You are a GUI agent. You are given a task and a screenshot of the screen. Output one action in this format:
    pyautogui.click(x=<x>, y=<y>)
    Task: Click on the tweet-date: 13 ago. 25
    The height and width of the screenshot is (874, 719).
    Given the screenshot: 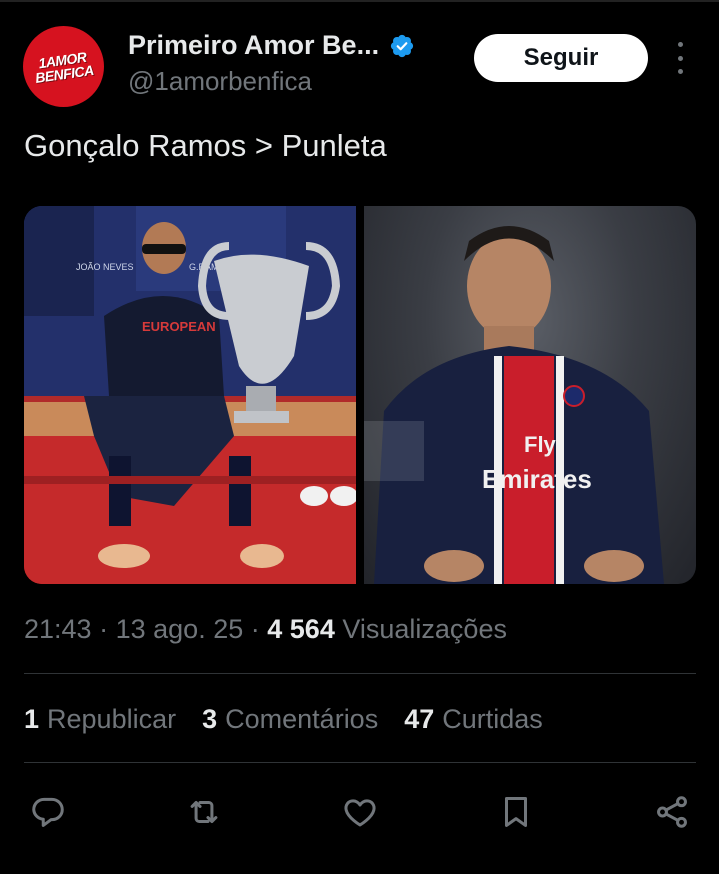 What is the action you would take?
    pyautogui.click(x=180, y=629)
    